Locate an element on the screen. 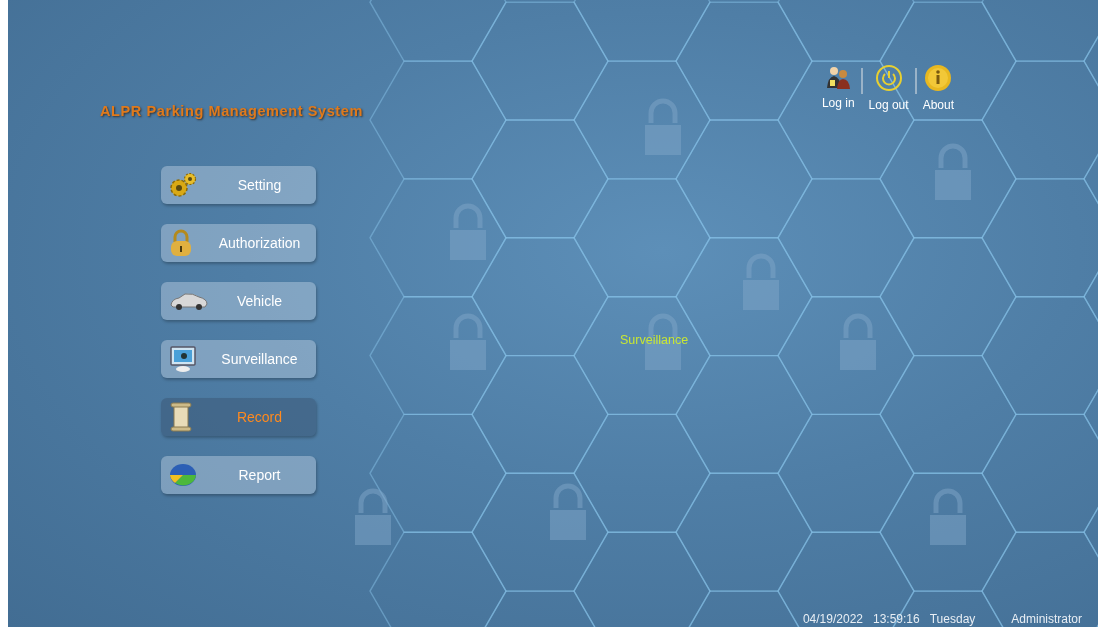 The height and width of the screenshot is (627, 1106). menu-button: Vehicle is located at coordinates (238, 301).